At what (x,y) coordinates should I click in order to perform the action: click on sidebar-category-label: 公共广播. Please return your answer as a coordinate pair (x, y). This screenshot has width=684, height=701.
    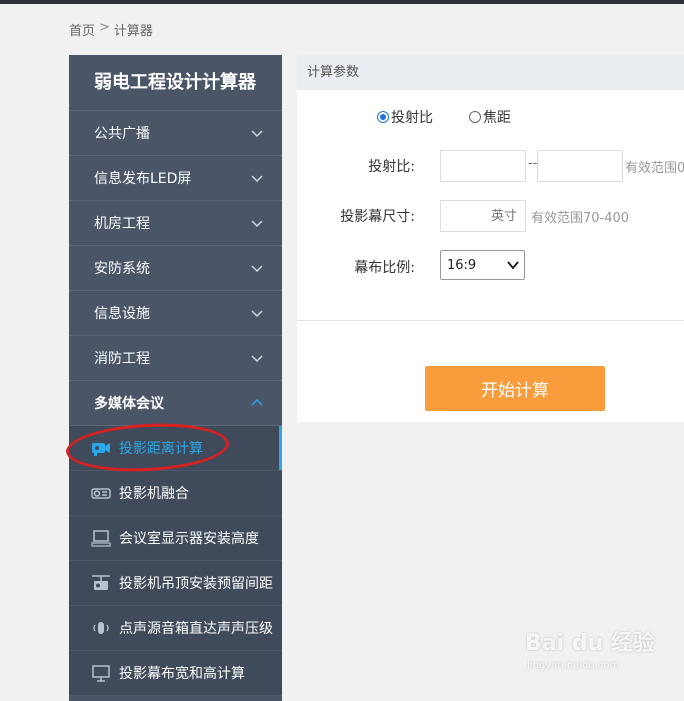
    Looking at the image, I should click on (122, 134).